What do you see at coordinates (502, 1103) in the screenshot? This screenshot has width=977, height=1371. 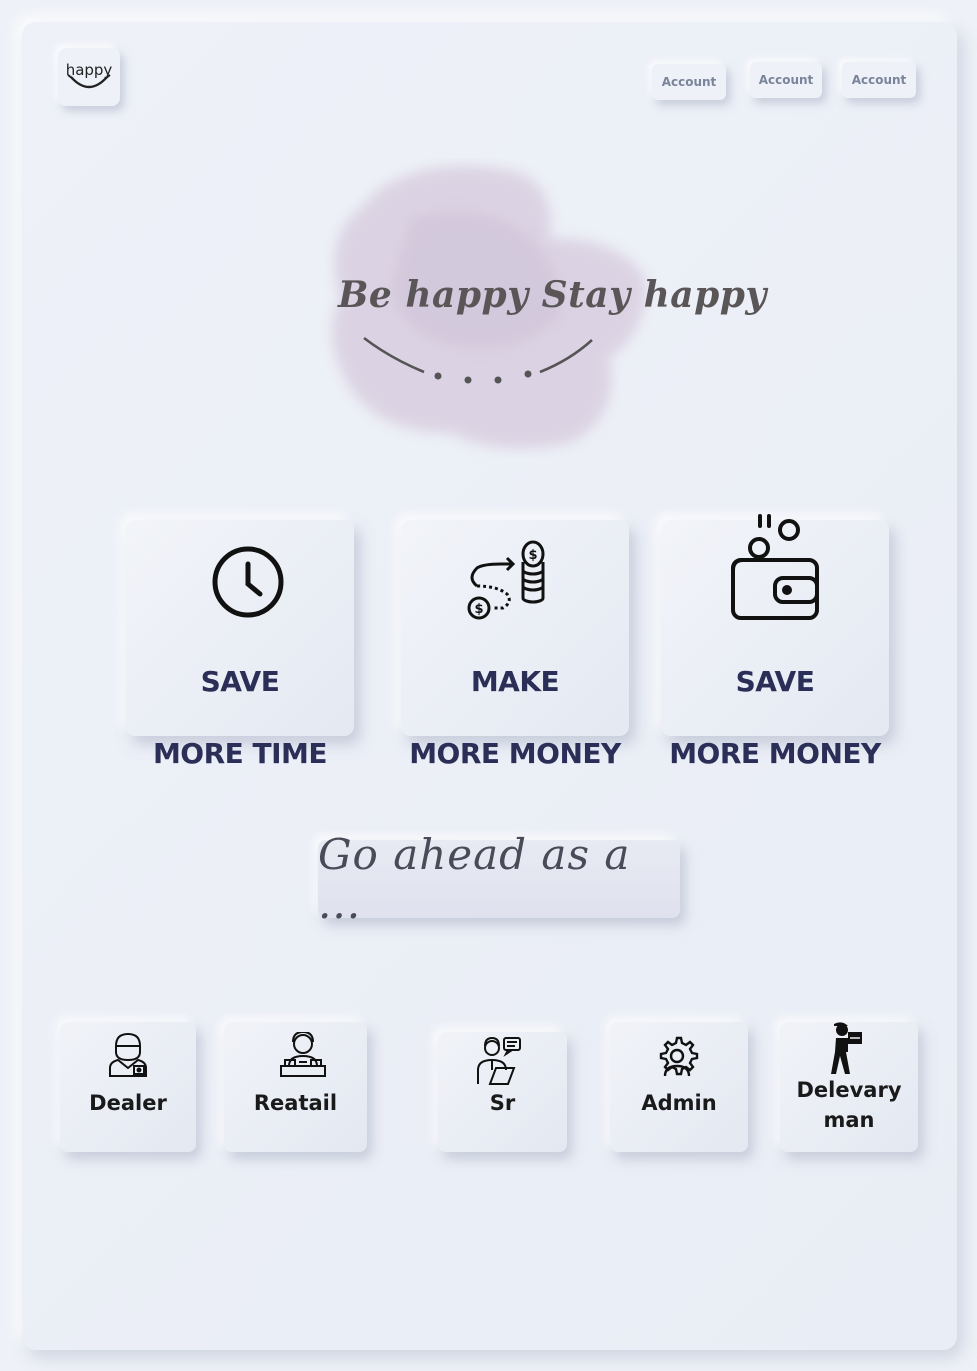 I see `role-label: Sr` at bounding box center [502, 1103].